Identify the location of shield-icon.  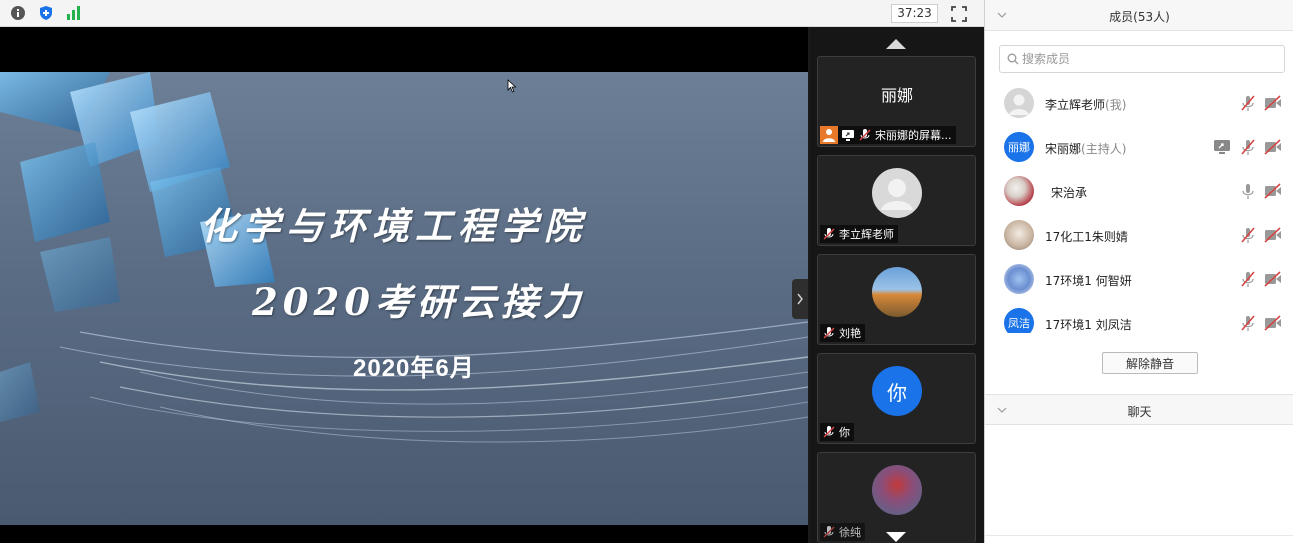
(46, 13).